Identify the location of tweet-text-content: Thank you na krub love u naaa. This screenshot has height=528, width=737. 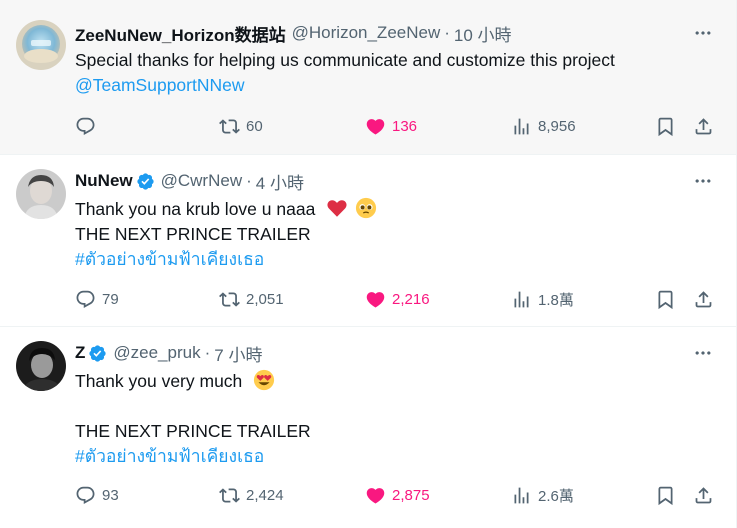
(195, 209).